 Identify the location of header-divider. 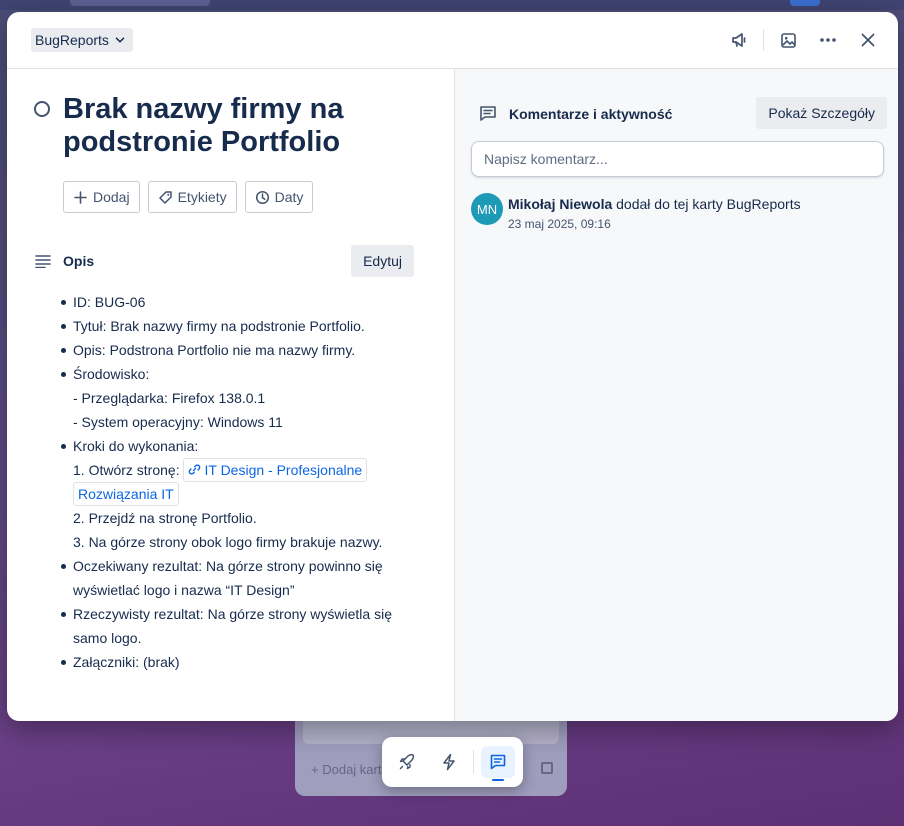
(763, 40).